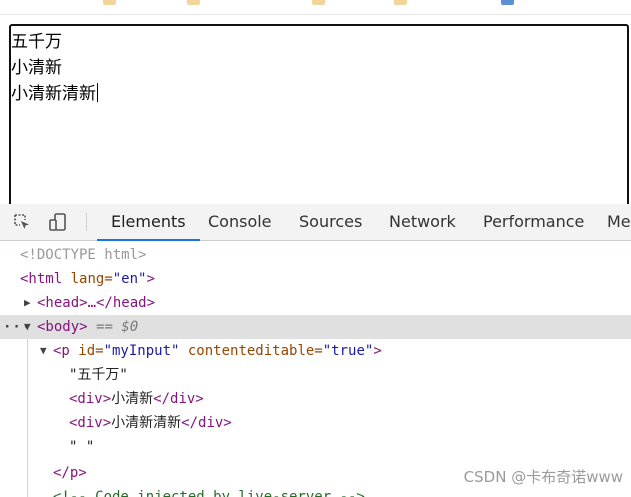 The width and height of the screenshot is (631, 497). I want to click on browser-bookmarks-strip, so click(315, 7).